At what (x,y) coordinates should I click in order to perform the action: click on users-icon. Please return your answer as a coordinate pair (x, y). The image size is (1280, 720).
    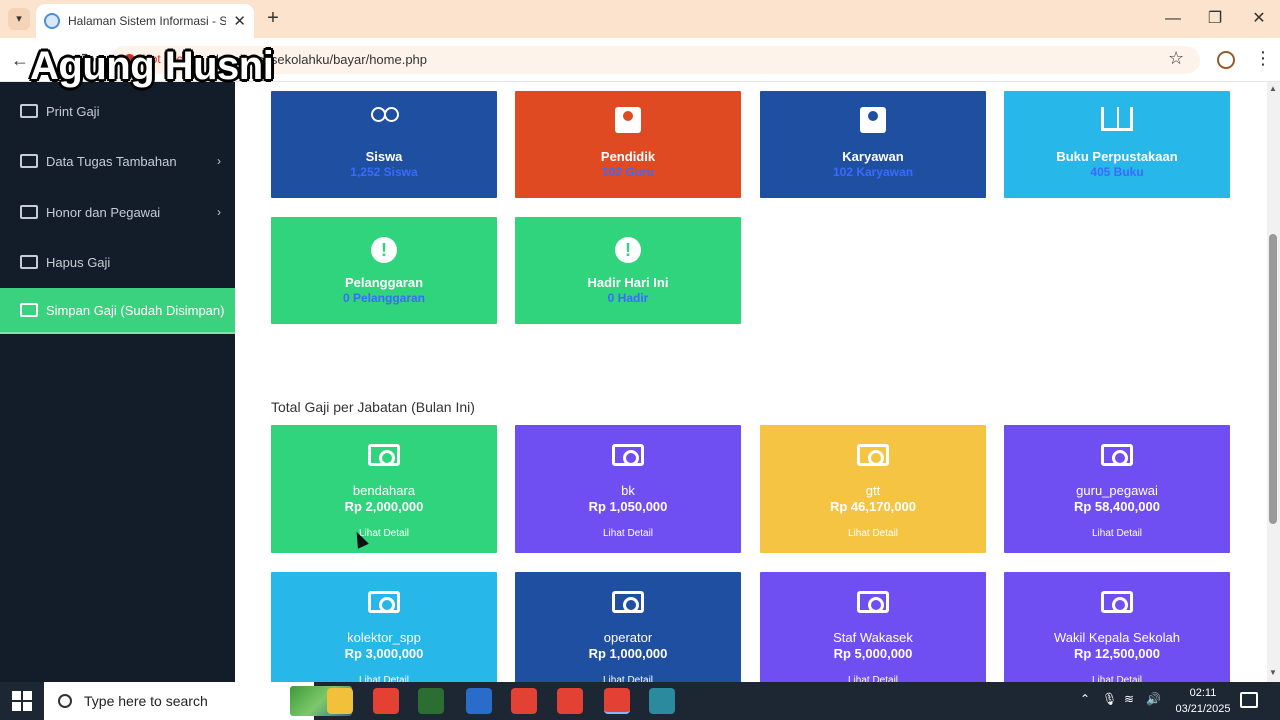
    Looking at the image, I should click on (384, 119).